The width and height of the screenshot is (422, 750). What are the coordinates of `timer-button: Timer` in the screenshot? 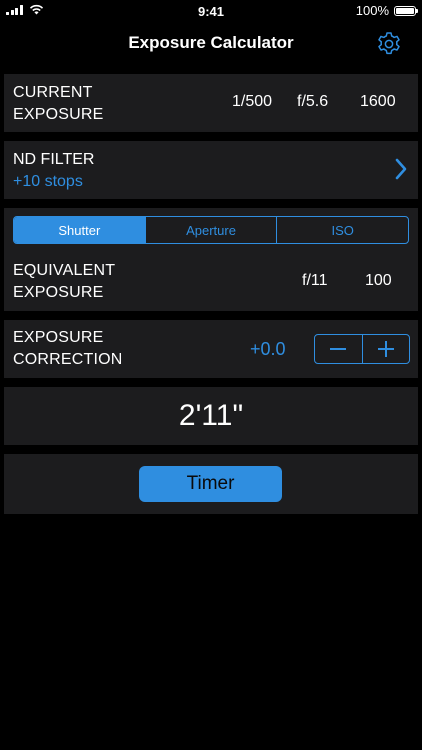 It's located at (210, 484).